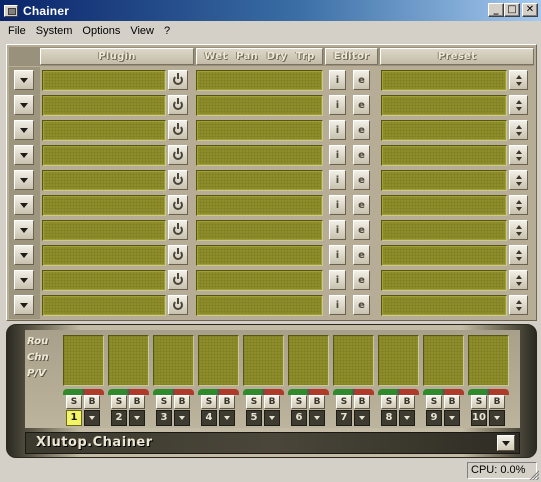  Describe the element at coordinates (533, 474) in the screenshot. I see `resize-grip-icon` at that location.